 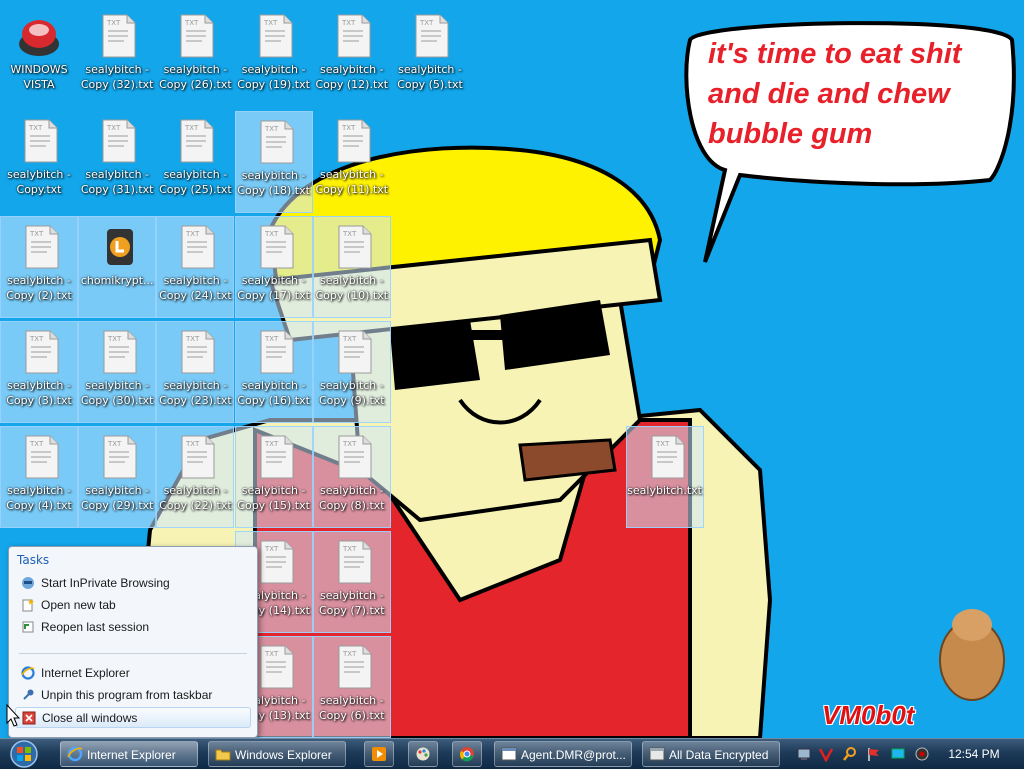 I want to click on taskbar-media-player, so click(x=379, y=754).